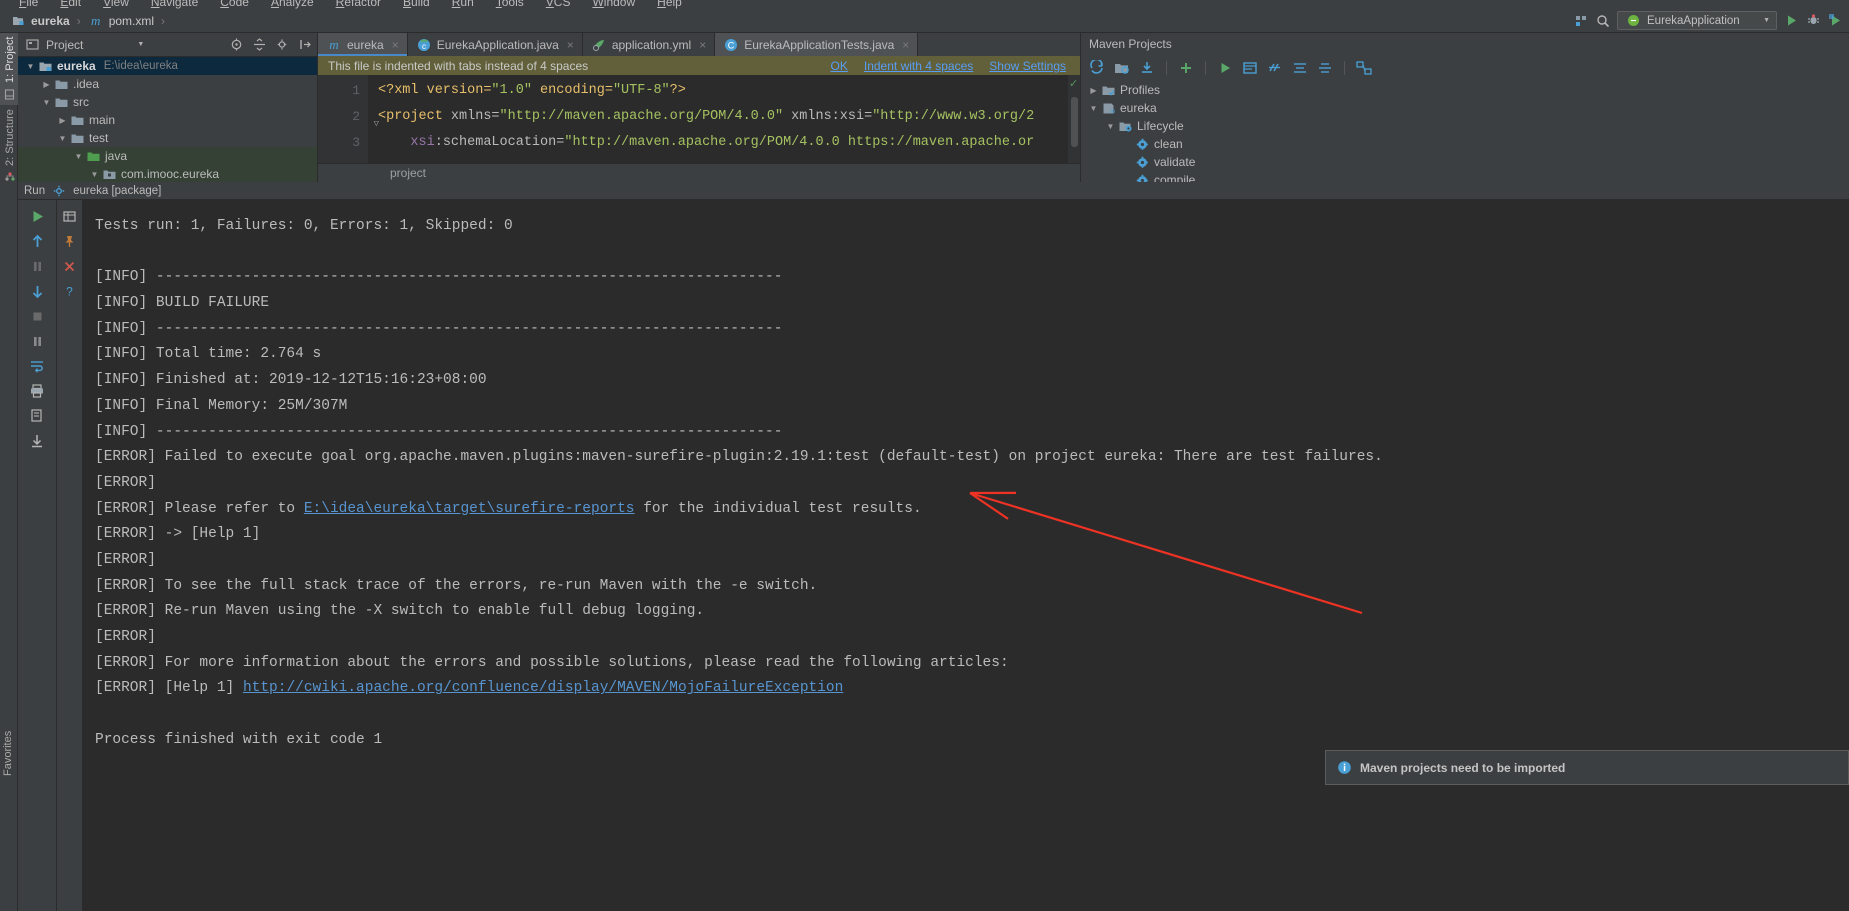 This screenshot has width=1849, height=911. Describe the element at coordinates (117, 190) in the screenshot. I see `run-config-name: eureka [package]` at that location.